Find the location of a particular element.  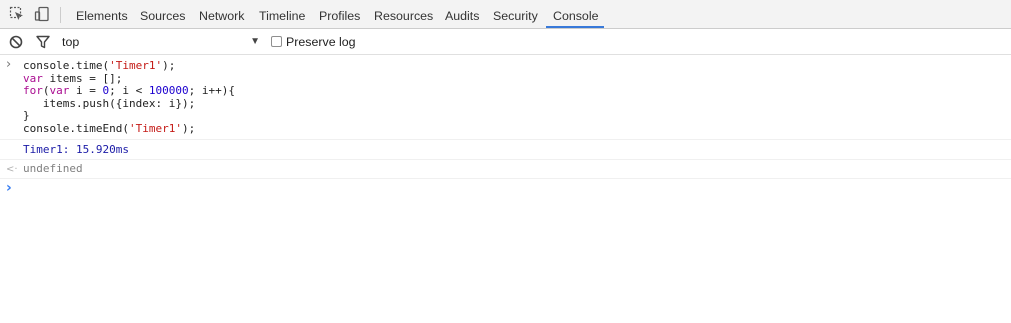

code-token: items.push({index: i}); is located at coordinates (109, 103).